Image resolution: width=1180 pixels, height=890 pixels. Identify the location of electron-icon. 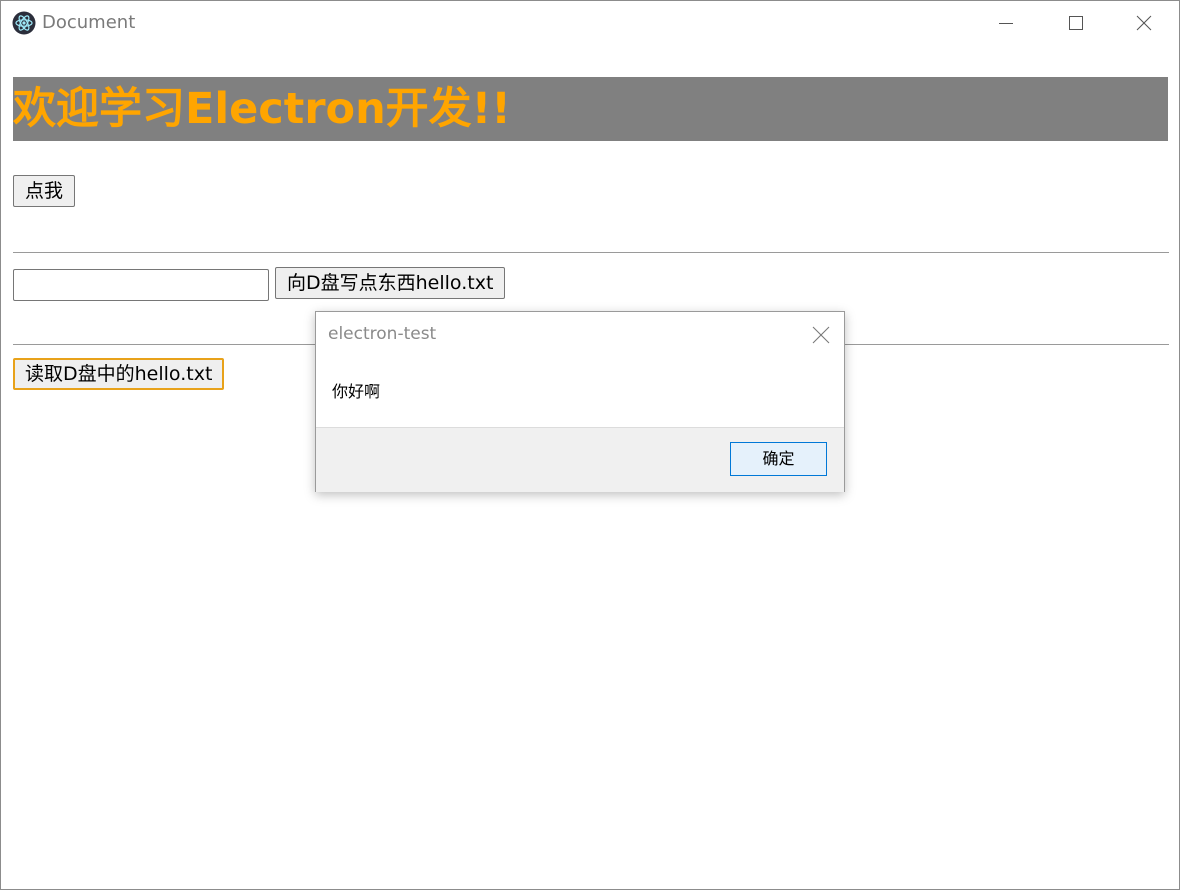
(24, 23).